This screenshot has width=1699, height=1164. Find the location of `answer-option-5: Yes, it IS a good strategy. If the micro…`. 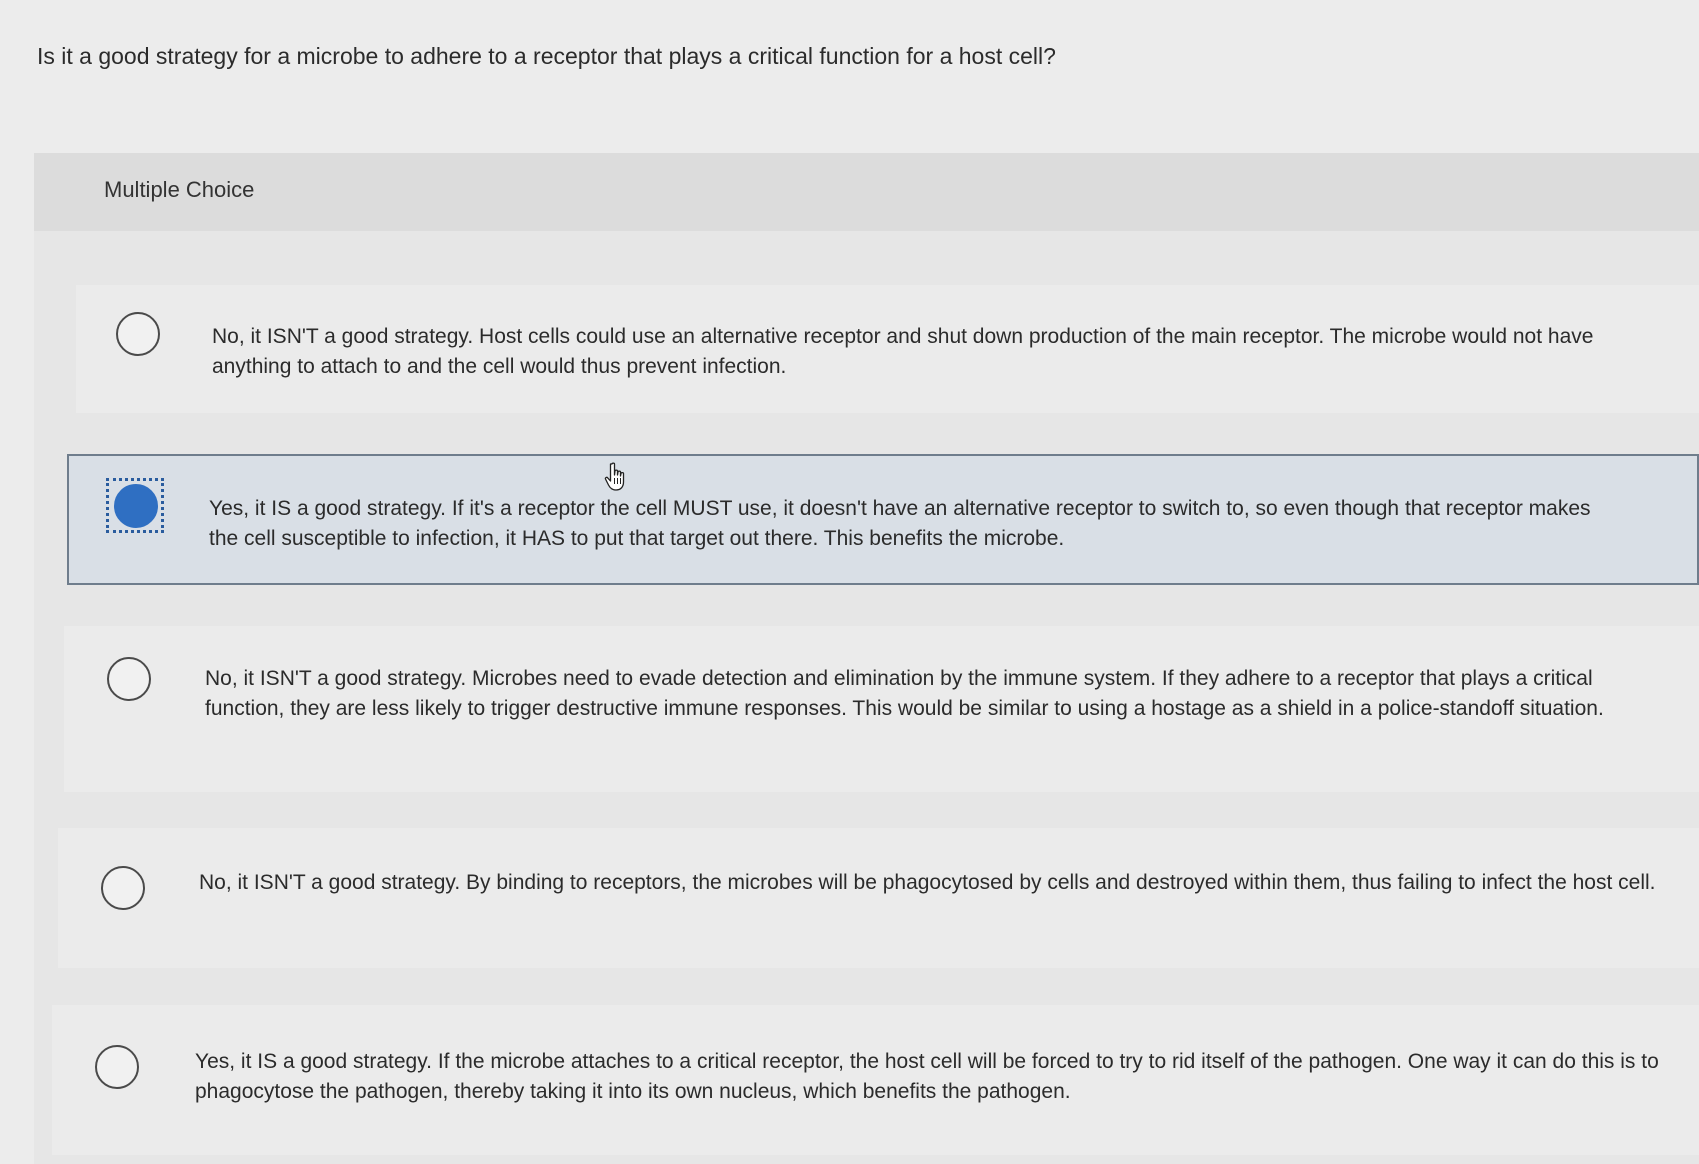

answer-option-5: Yes, it IS a good strategy. If the micro… is located at coordinates (875, 1080).